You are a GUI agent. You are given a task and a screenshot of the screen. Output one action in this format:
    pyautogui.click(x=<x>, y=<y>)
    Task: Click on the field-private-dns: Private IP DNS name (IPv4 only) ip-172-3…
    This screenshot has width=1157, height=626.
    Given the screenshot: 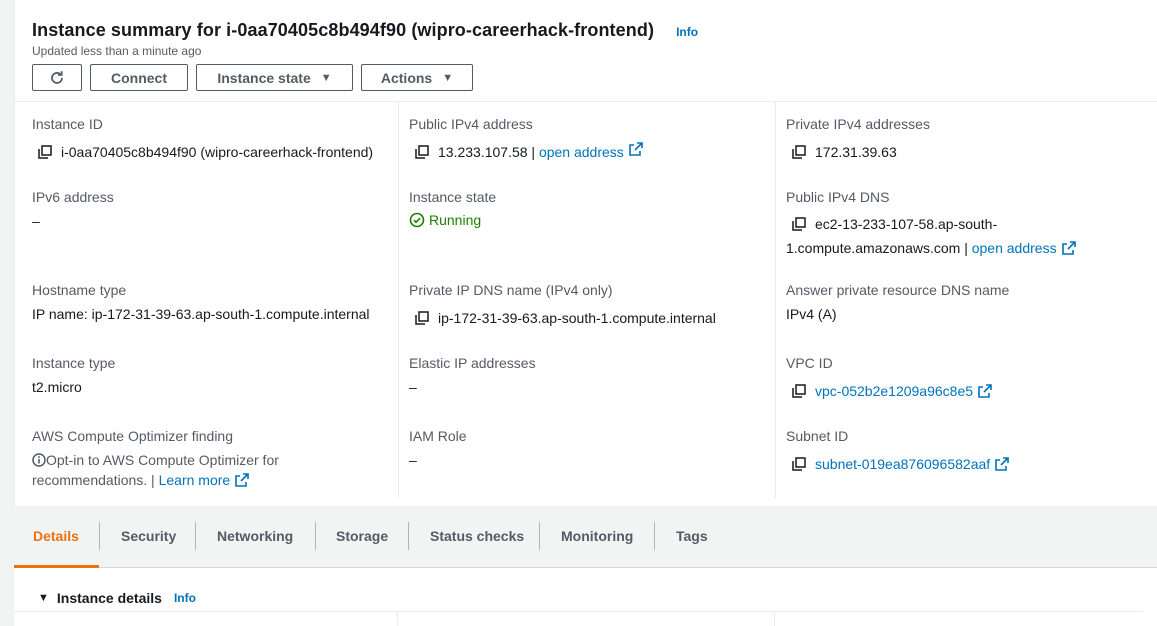 What is the action you would take?
    pyautogui.click(x=562, y=305)
    